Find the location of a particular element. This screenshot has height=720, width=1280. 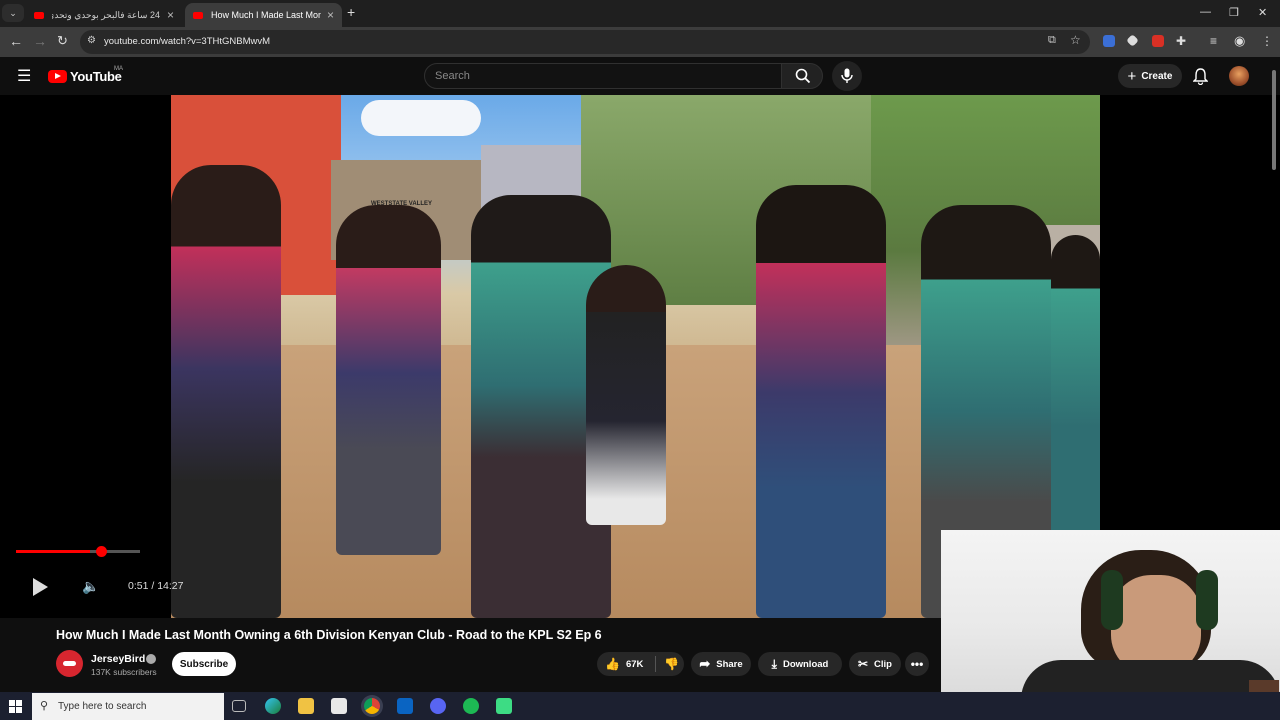

search-button is located at coordinates (802, 76).